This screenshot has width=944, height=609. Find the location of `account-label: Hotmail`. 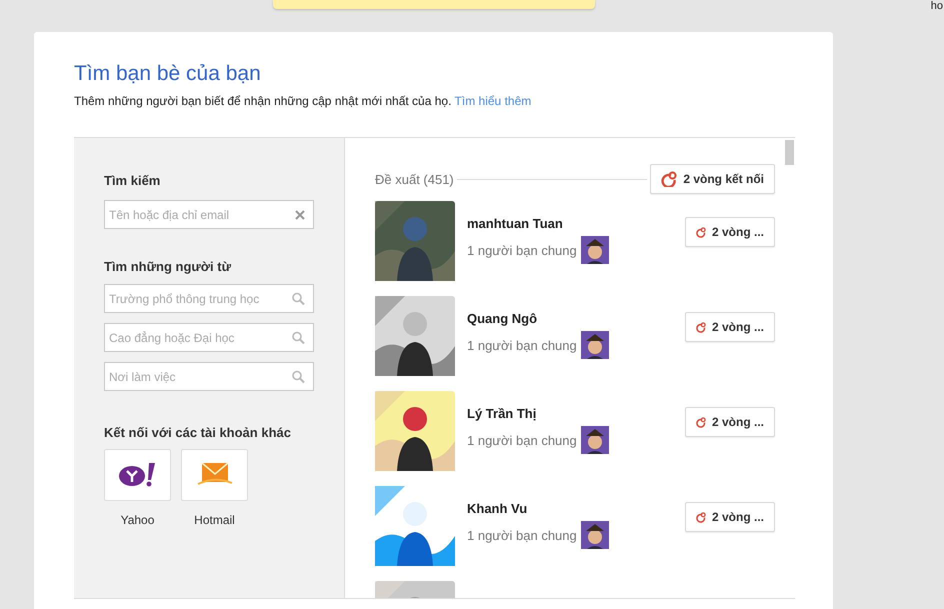

account-label: Hotmail is located at coordinates (214, 520).